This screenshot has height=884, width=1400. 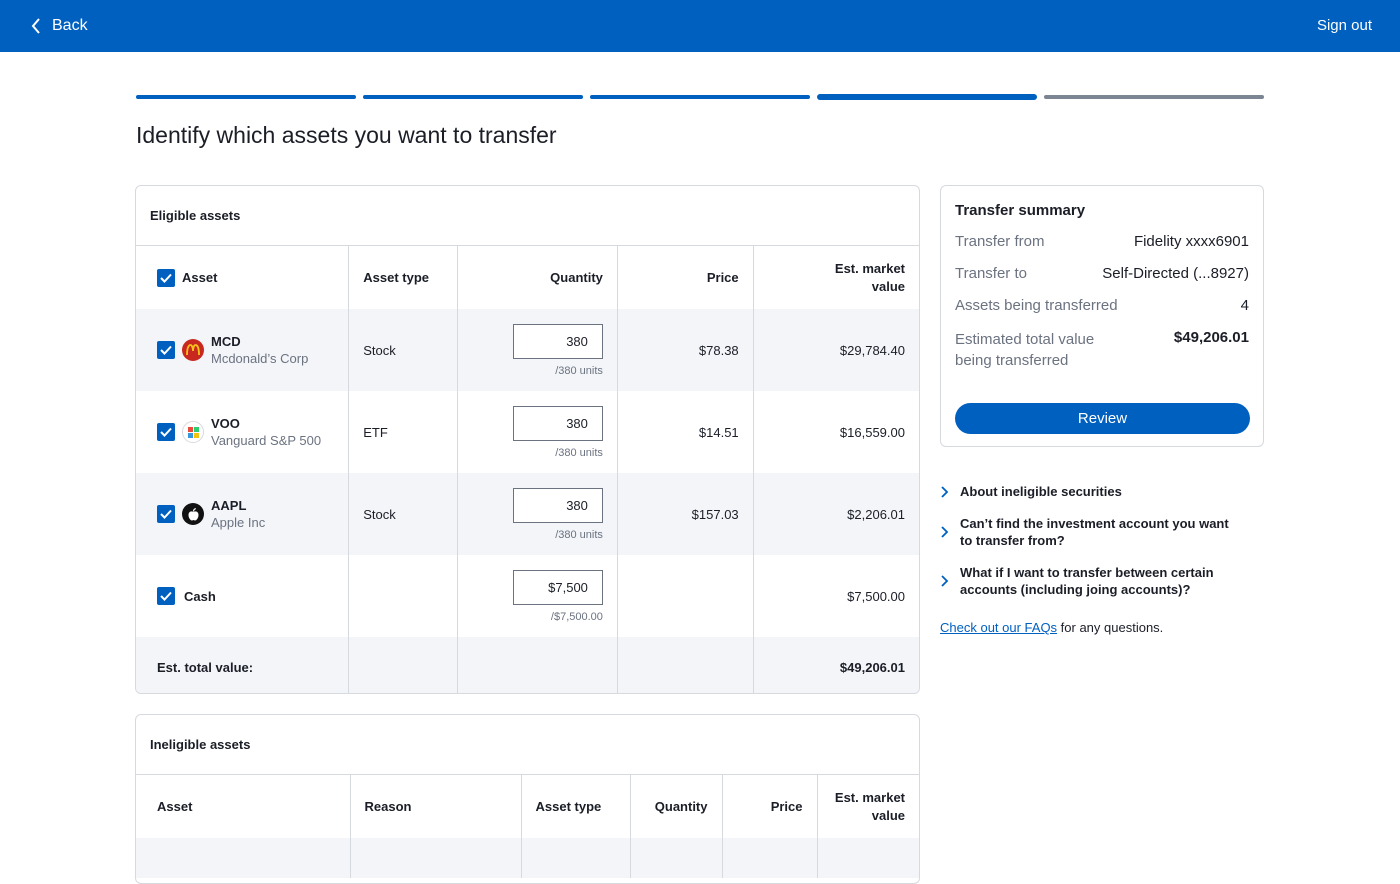 What do you see at coordinates (1211, 337) in the screenshot?
I see `estimated-total-value: $49,206.01` at bounding box center [1211, 337].